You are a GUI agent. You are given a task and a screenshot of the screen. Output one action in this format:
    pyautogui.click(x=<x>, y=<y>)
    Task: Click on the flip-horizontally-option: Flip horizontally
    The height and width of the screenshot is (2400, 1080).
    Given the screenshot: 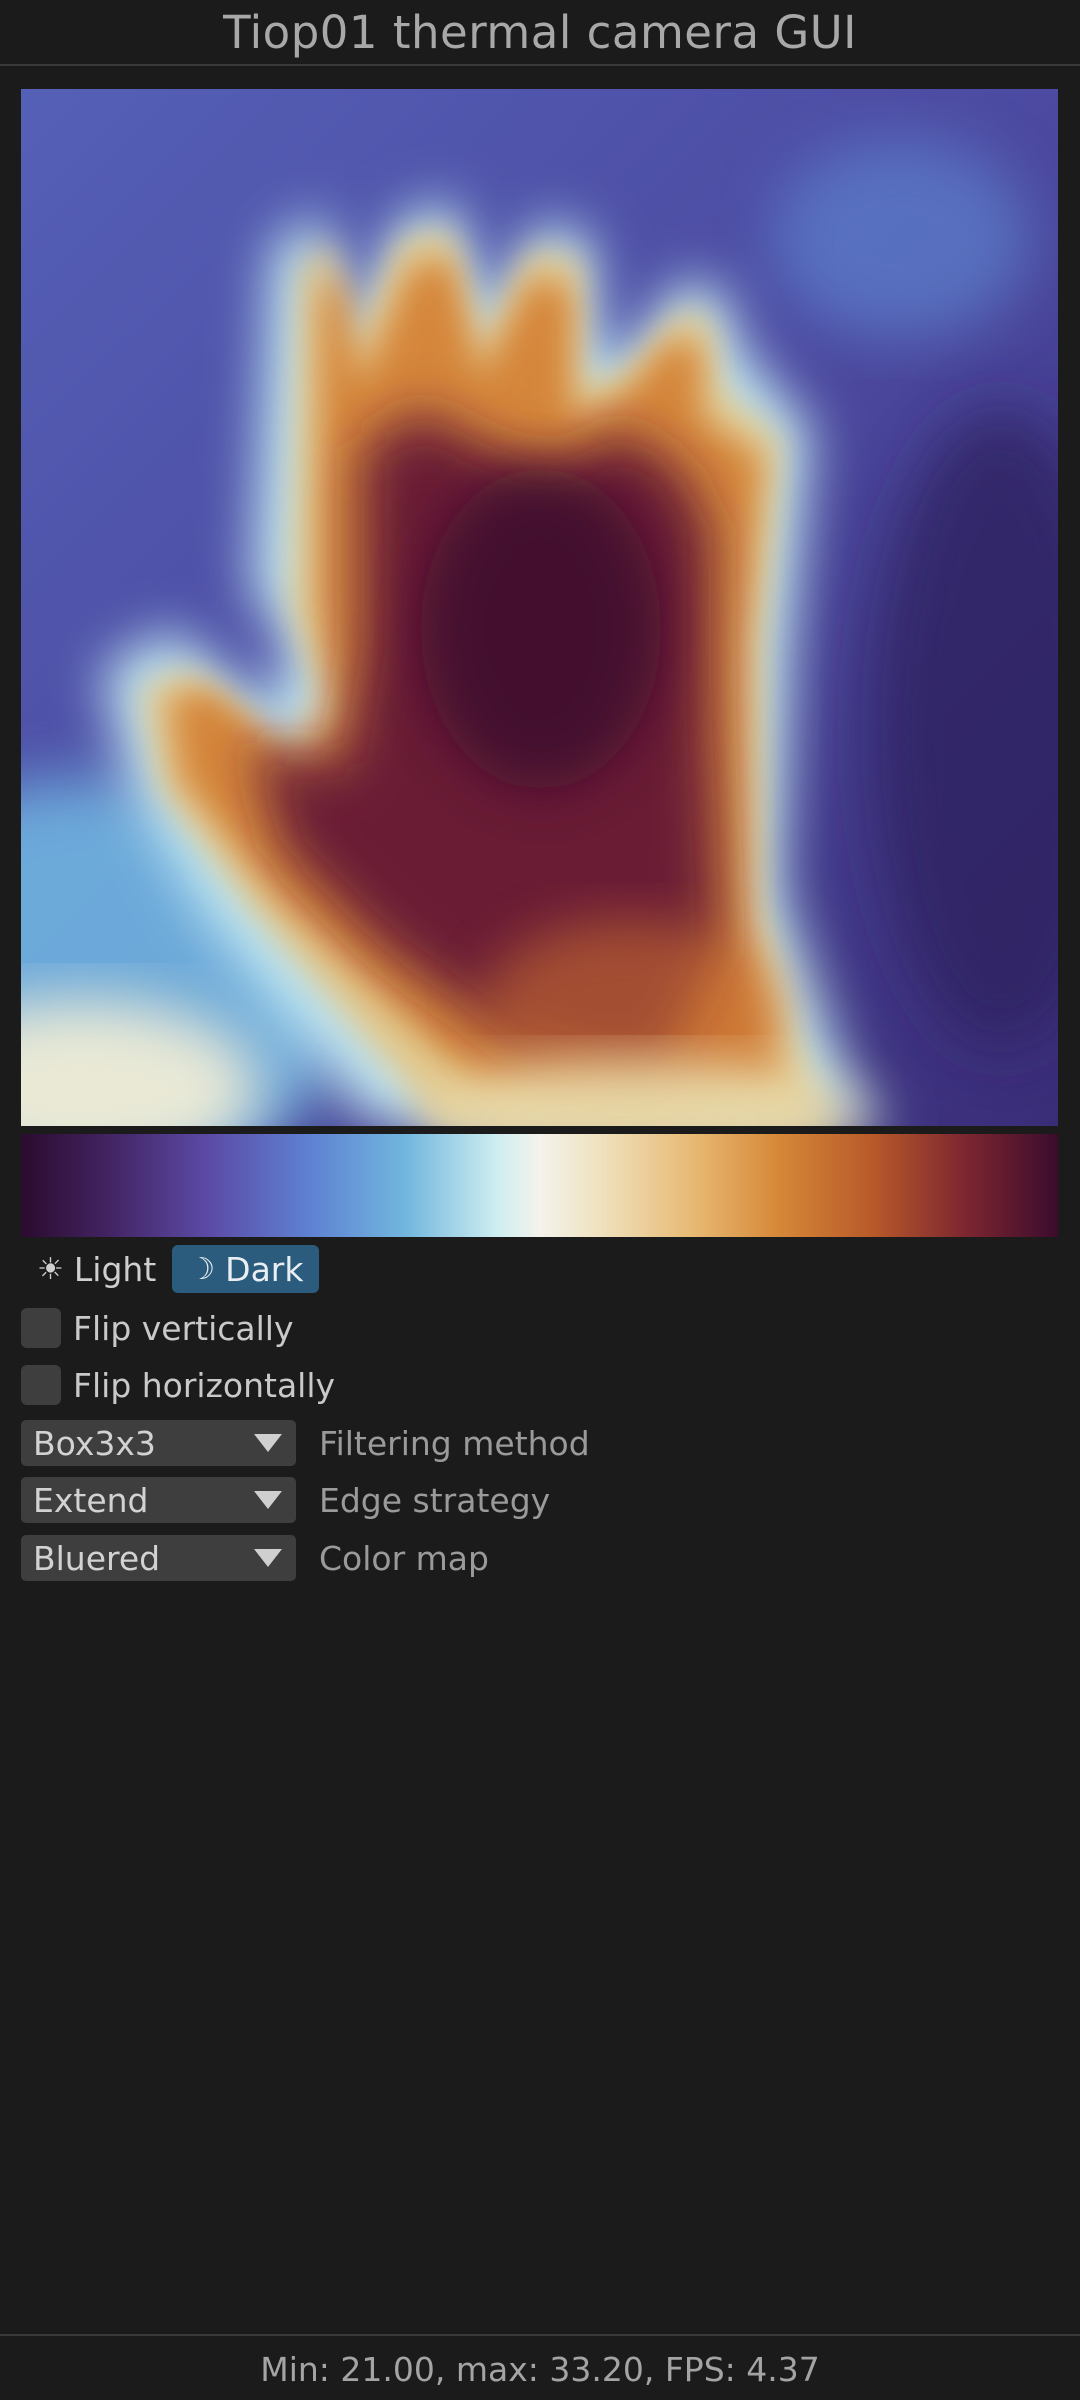 What is the action you would take?
    pyautogui.click(x=178, y=1385)
    